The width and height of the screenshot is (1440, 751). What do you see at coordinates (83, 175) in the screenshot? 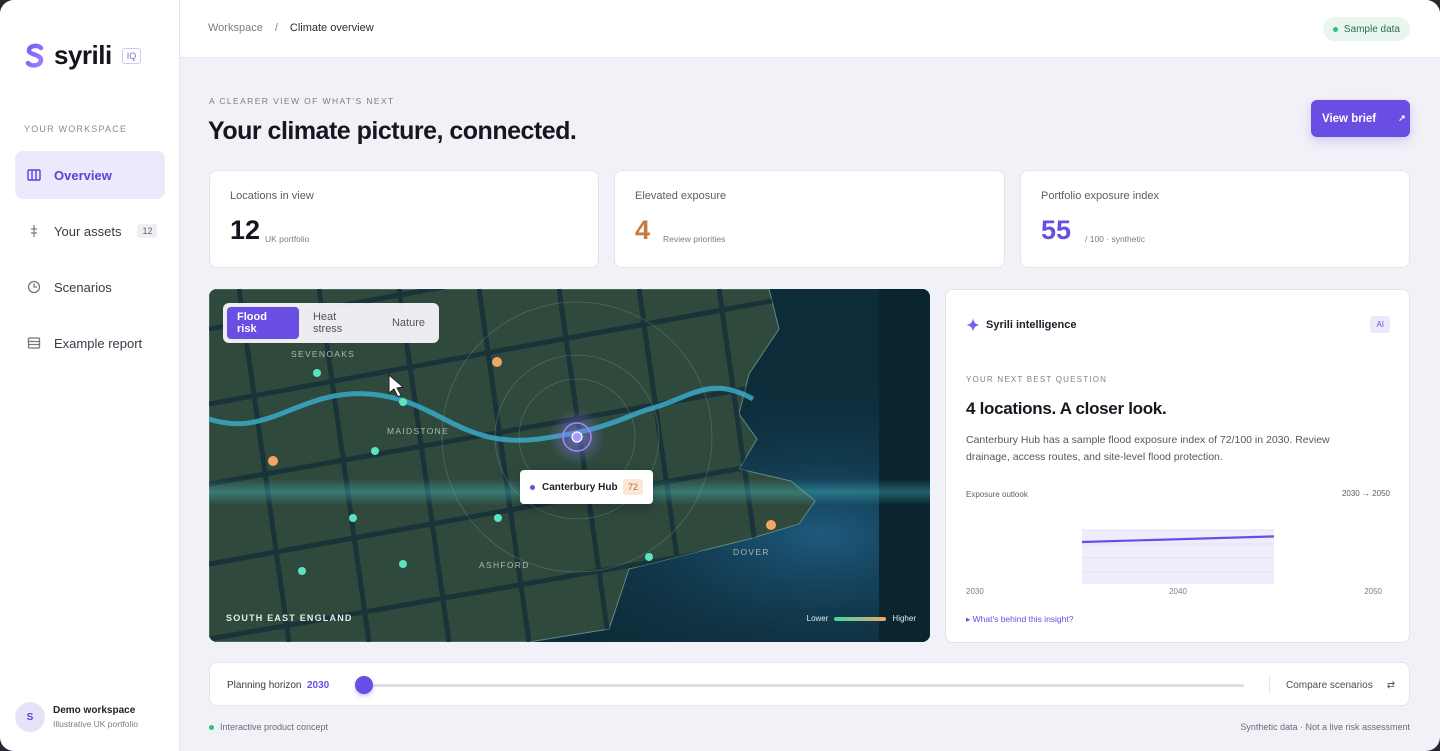
I see `sidebar-item-label: Overview` at bounding box center [83, 175].